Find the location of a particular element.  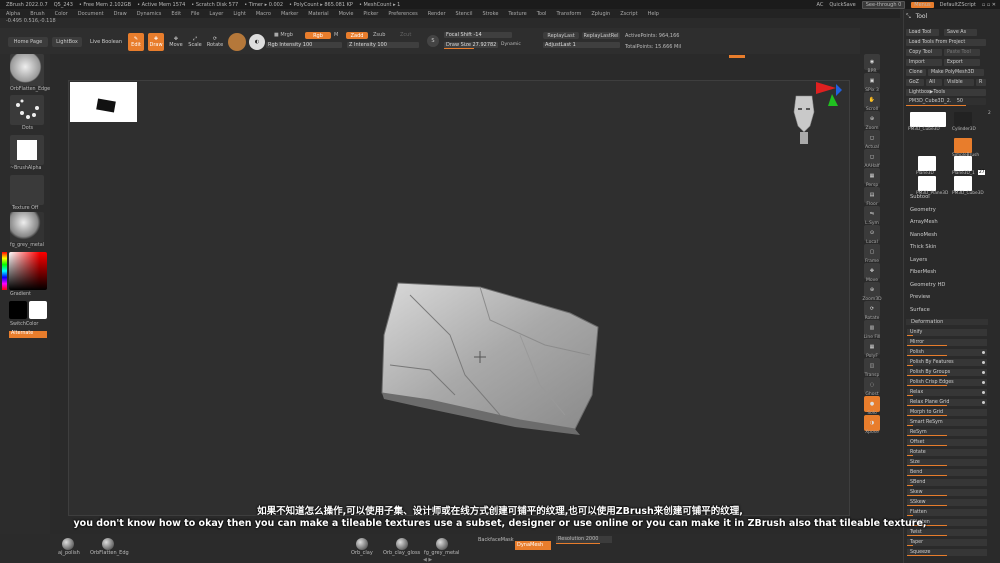

edit-button: ✎ Edit is located at coordinates (136, 42).